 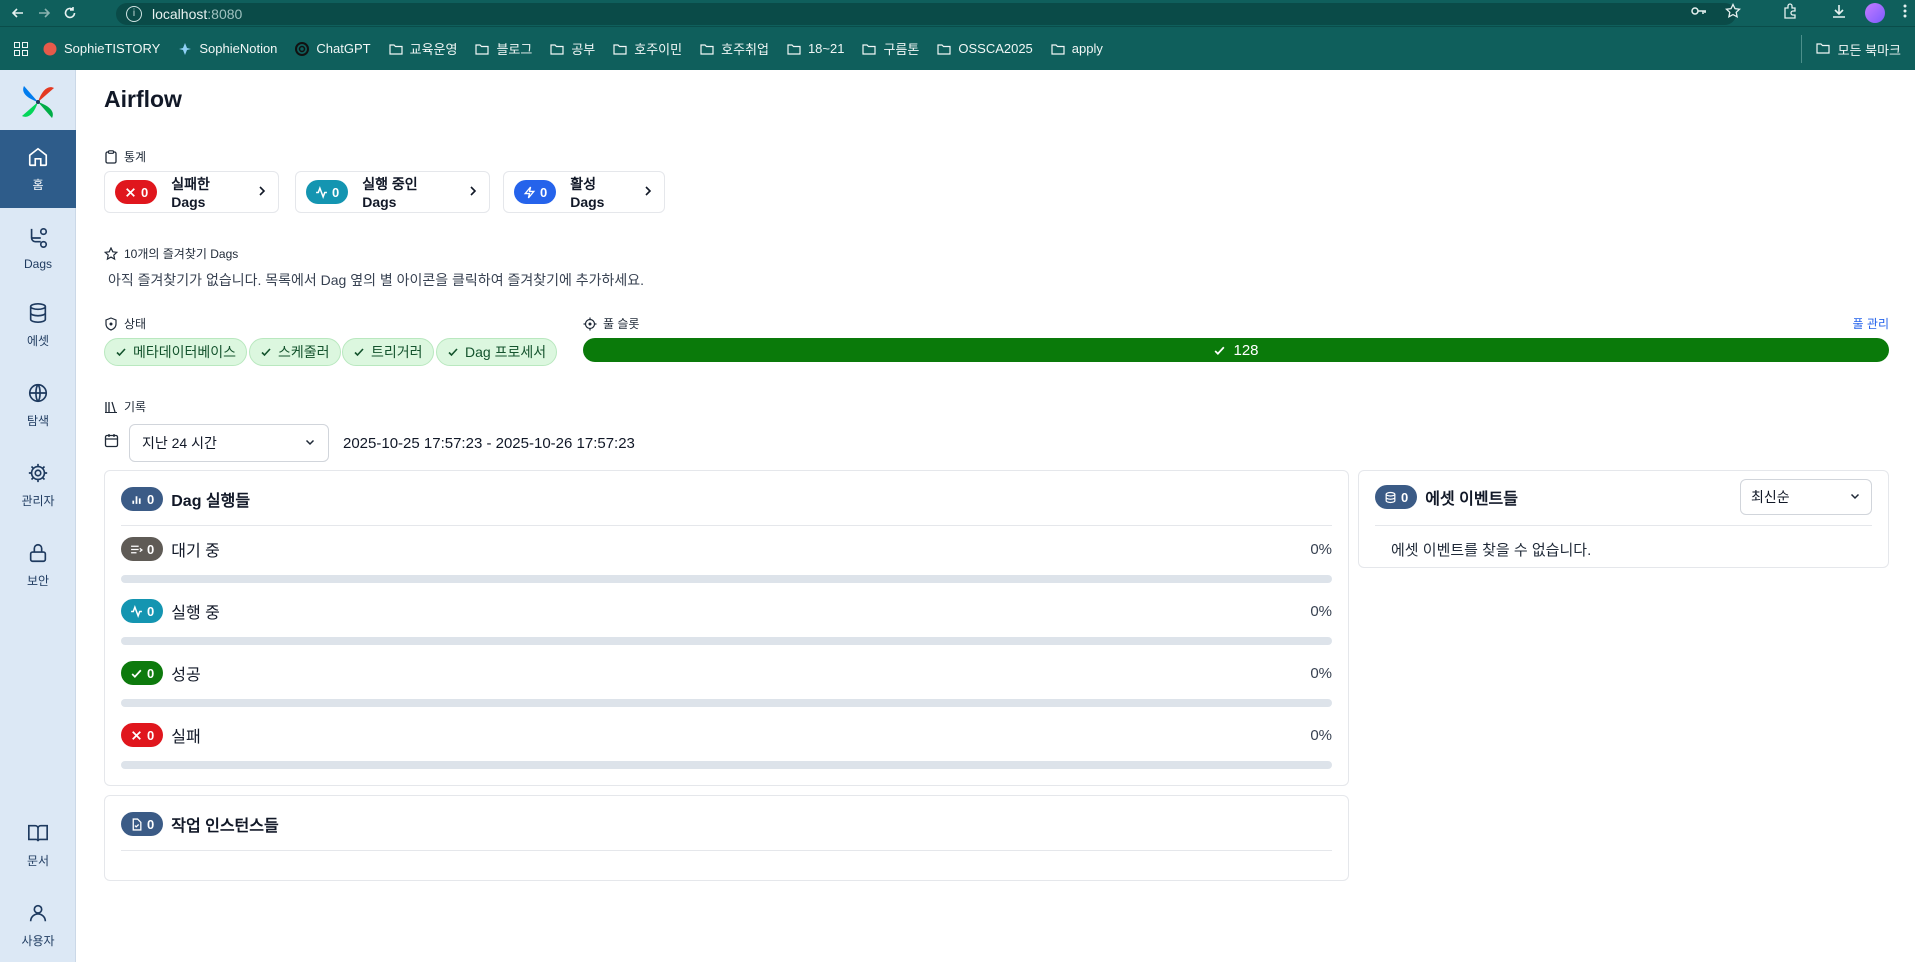 What do you see at coordinates (151, 673) in the screenshot?
I see `success-count: 0` at bounding box center [151, 673].